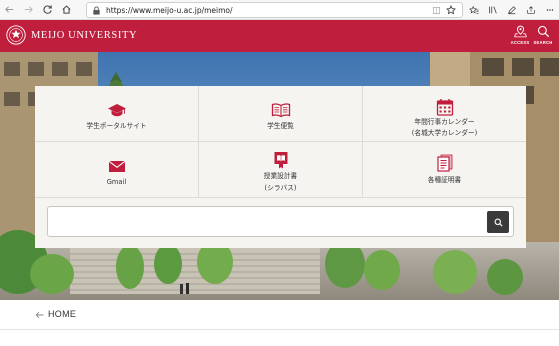 This screenshot has height=346, width=559. I want to click on reading-view-icon, so click(436, 10).